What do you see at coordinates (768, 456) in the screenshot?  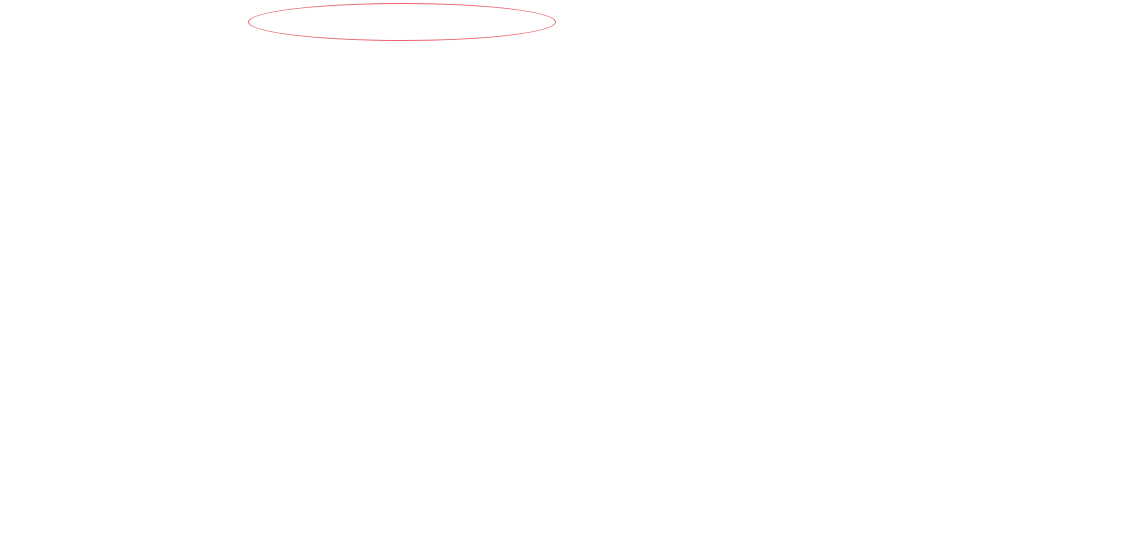 I see `terminal-line-create-home-wrap-3: is created or if` at bounding box center [768, 456].